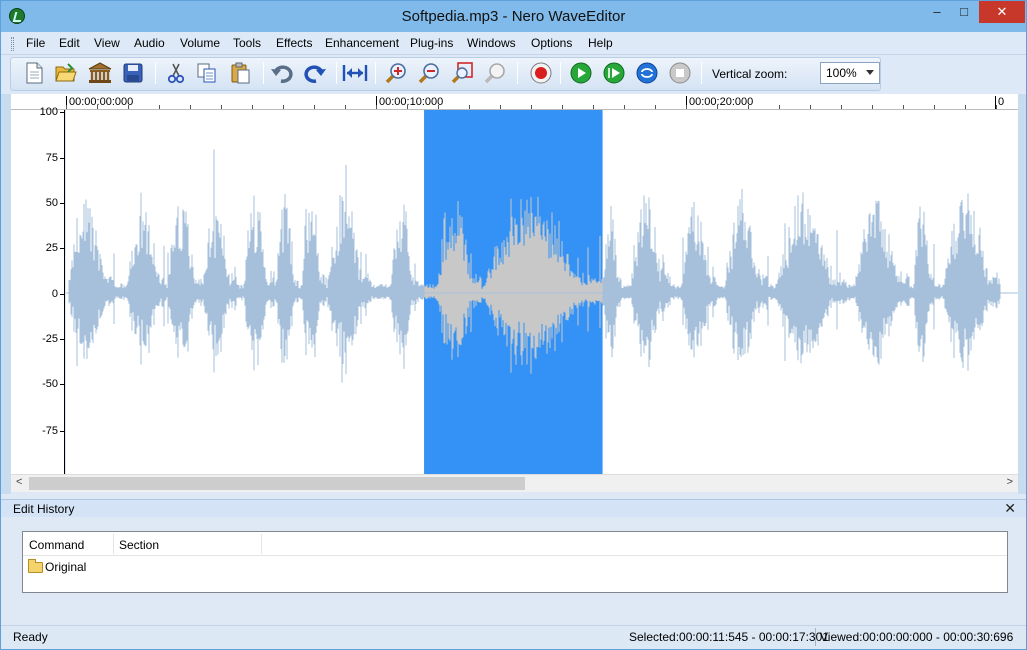 This screenshot has width=1027, height=650. I want to click on history-command: Original, so click(66, 567).